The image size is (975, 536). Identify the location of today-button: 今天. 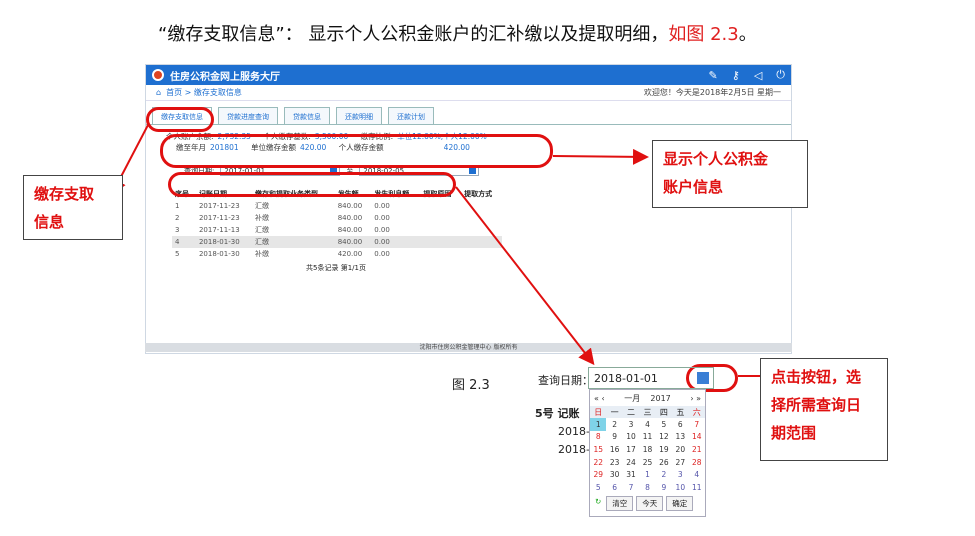
(650, 503).